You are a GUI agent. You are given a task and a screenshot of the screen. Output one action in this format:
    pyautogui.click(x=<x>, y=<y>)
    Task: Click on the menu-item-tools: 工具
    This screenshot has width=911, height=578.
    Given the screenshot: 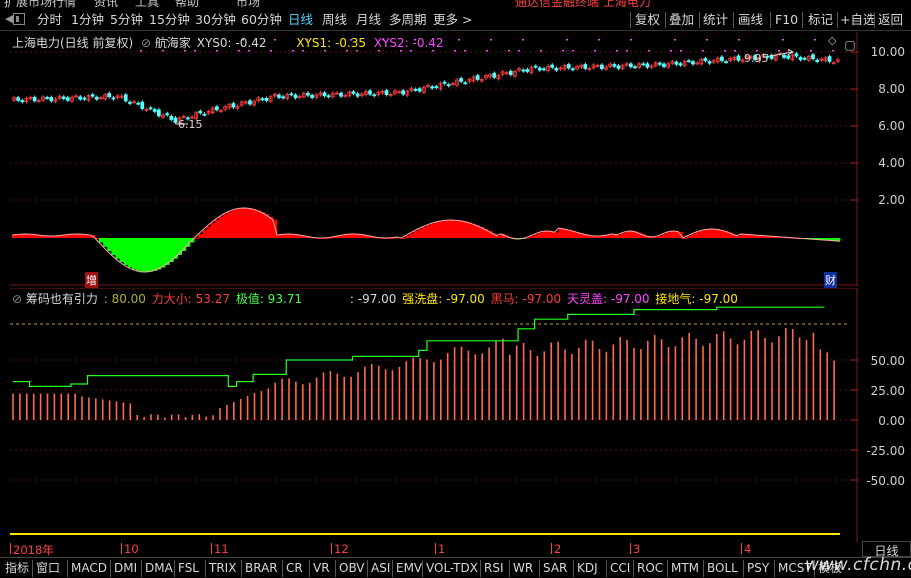 What is the action you would take?
    pyautogui.click(x=147, y=4)
    